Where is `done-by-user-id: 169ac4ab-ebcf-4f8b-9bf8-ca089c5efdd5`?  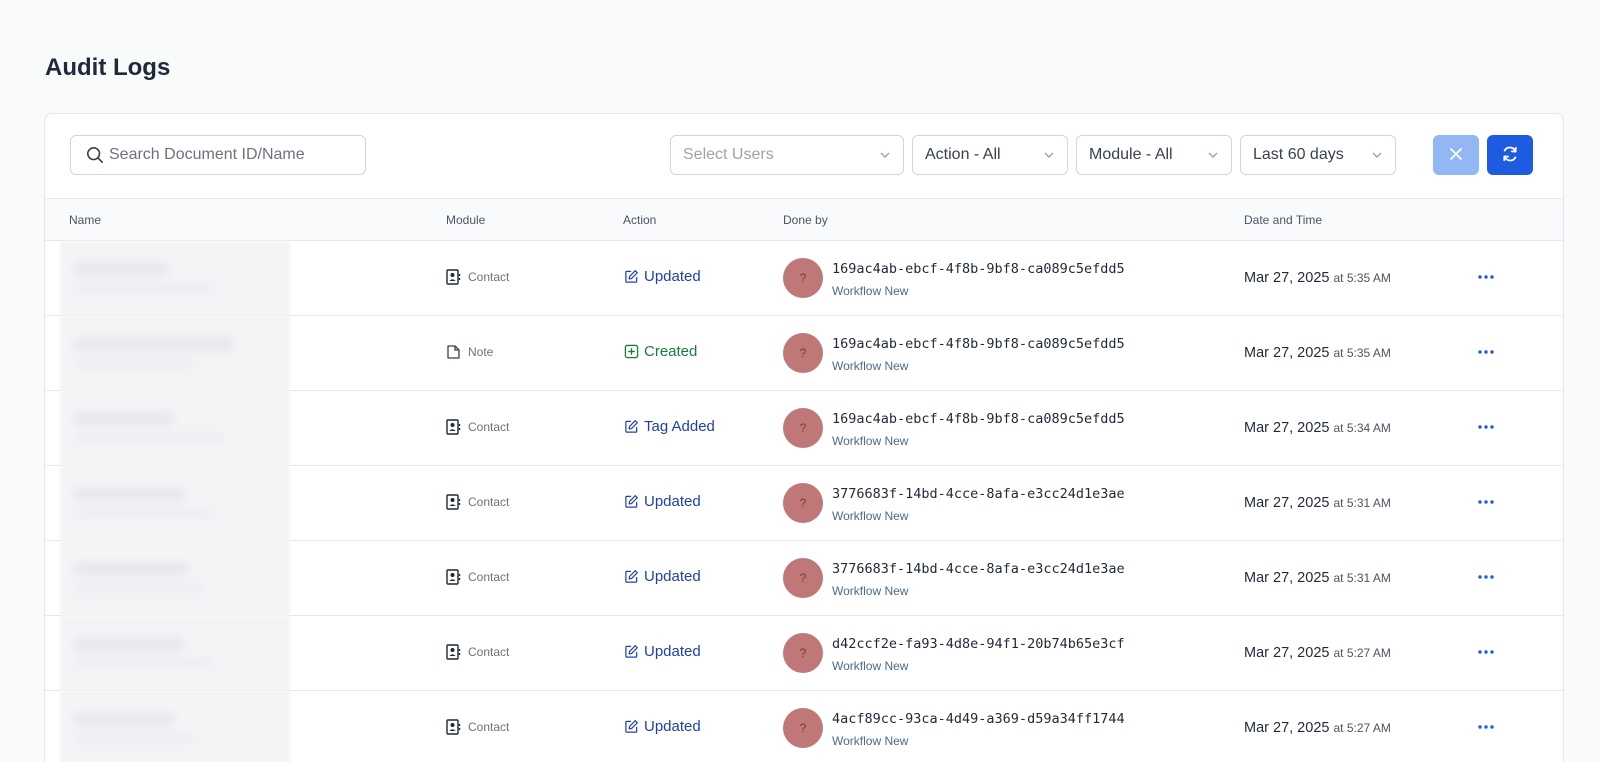
done-by-user-id: 169ac4ab-ebcf-4f8b-9bf8-ca089c5efdd5 is located at coordinates (978, 269).